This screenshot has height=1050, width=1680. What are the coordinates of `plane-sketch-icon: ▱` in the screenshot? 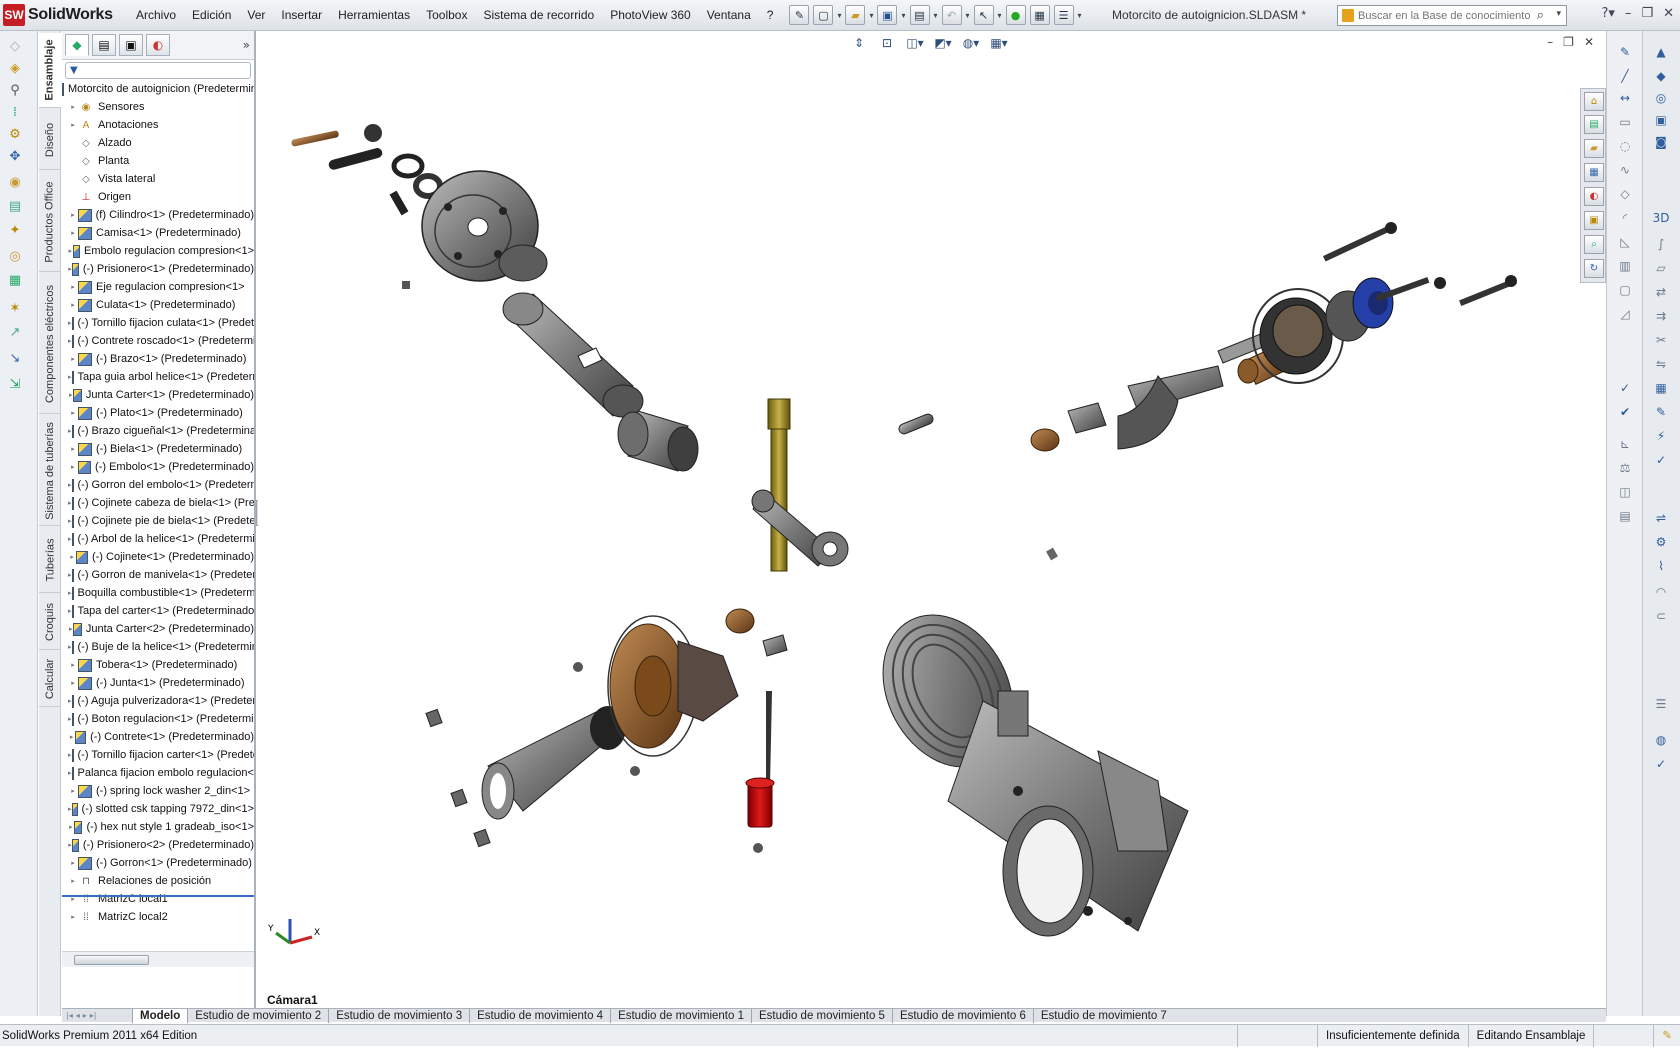 It's located at (1661, 268).